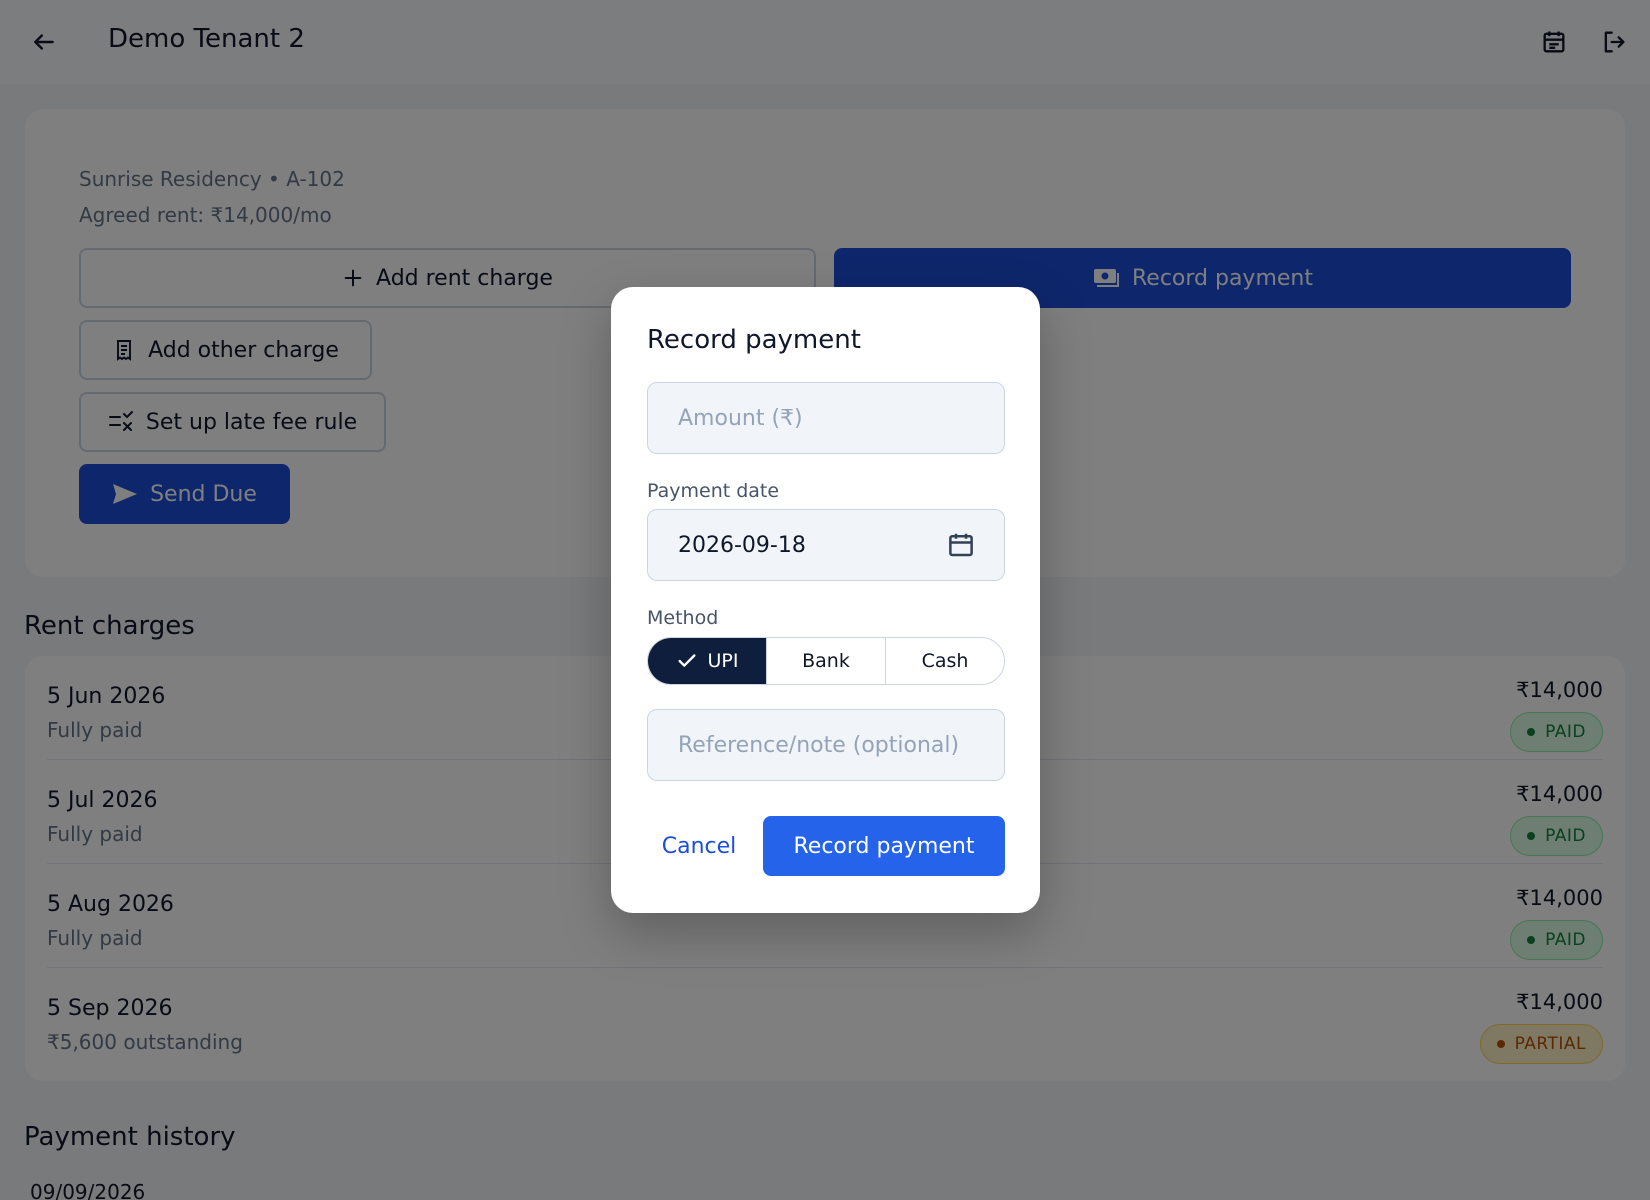  What do you see at coordinates (686, 660) in the screenshot?
I see `check-icon` at bounding box center [686, 660].